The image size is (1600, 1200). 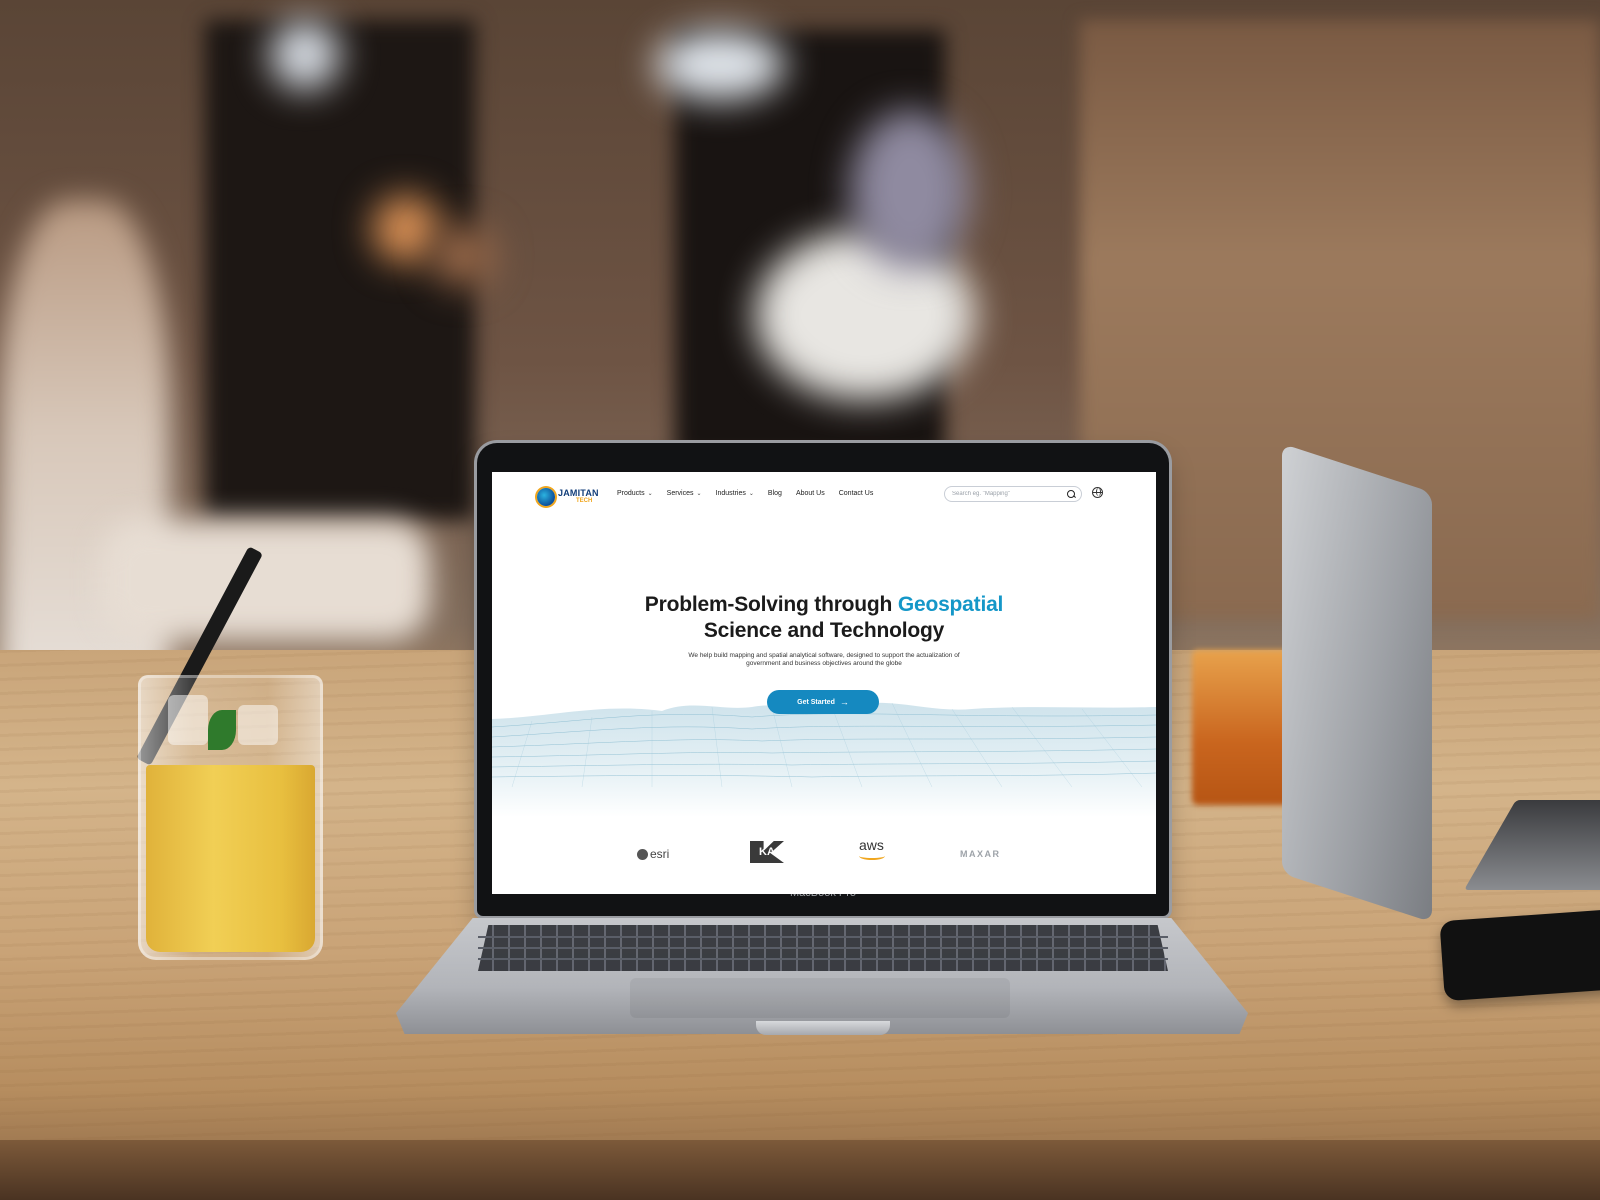 I want to click on logo-sub: TECH, so click(x=584, y=501).